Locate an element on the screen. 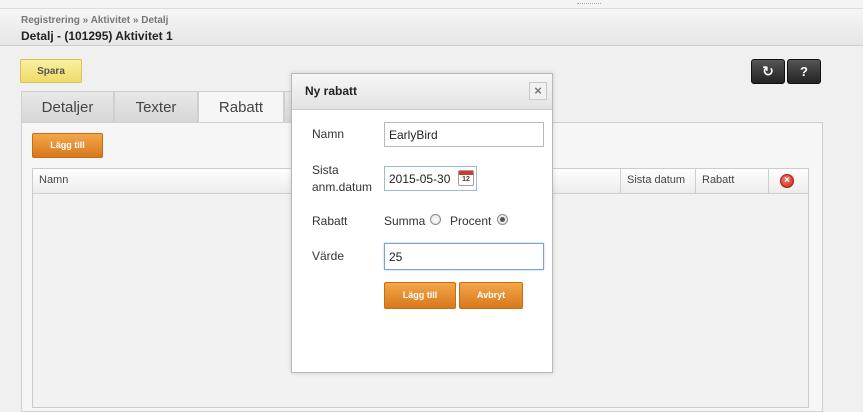  summa-label: Summa is located at coordinates (404, 221).